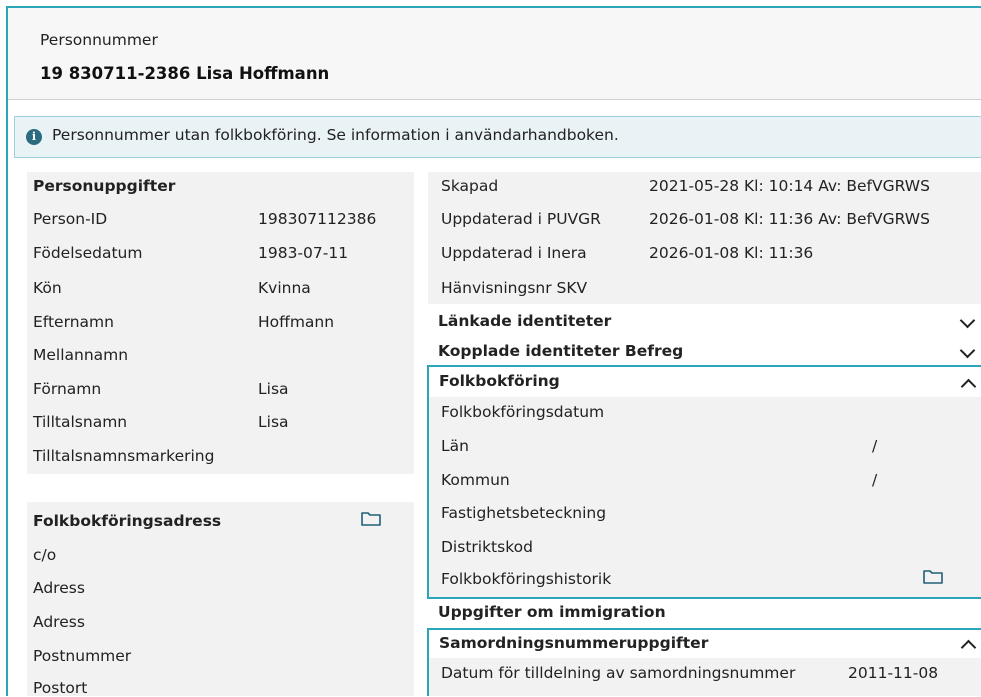 The image size is (981, 697). I want to click on tilltalsnamn-value: Lisa, so click(273, 422).